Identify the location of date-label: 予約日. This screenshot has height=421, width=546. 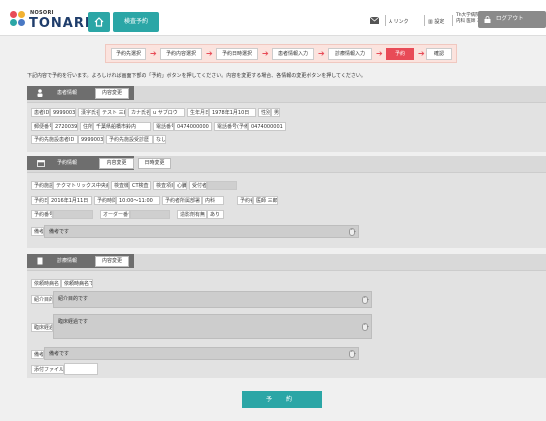
(39, 200).